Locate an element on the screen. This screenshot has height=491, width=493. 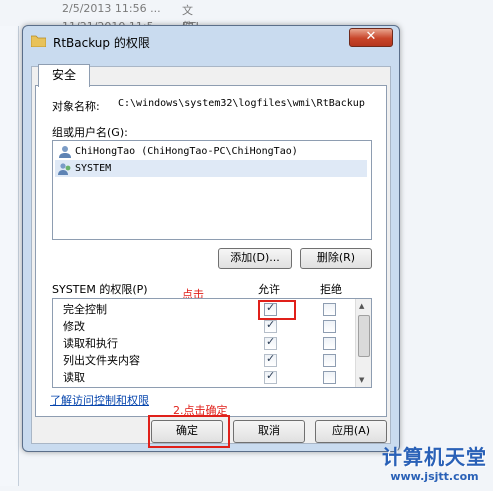
users-group-icon is located at coordinates (64, 169).